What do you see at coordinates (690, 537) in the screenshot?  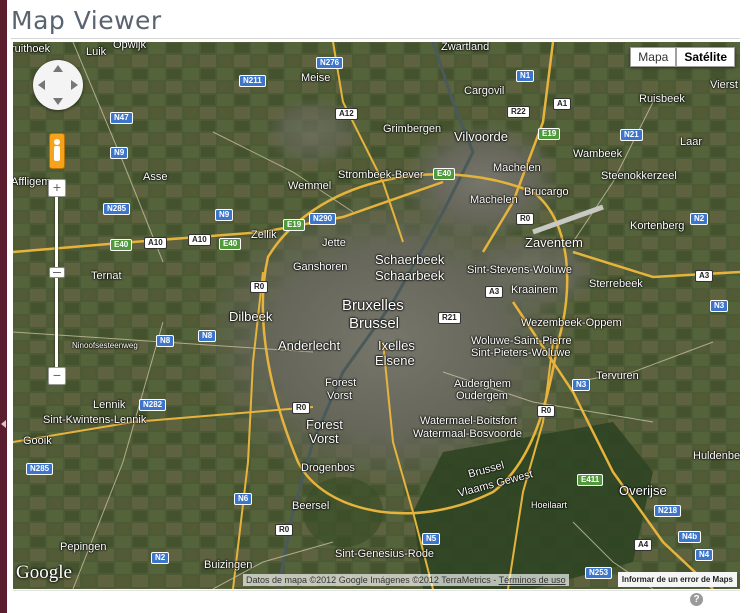 I see `road-shield: N4b` at bounding box center [690, 537].